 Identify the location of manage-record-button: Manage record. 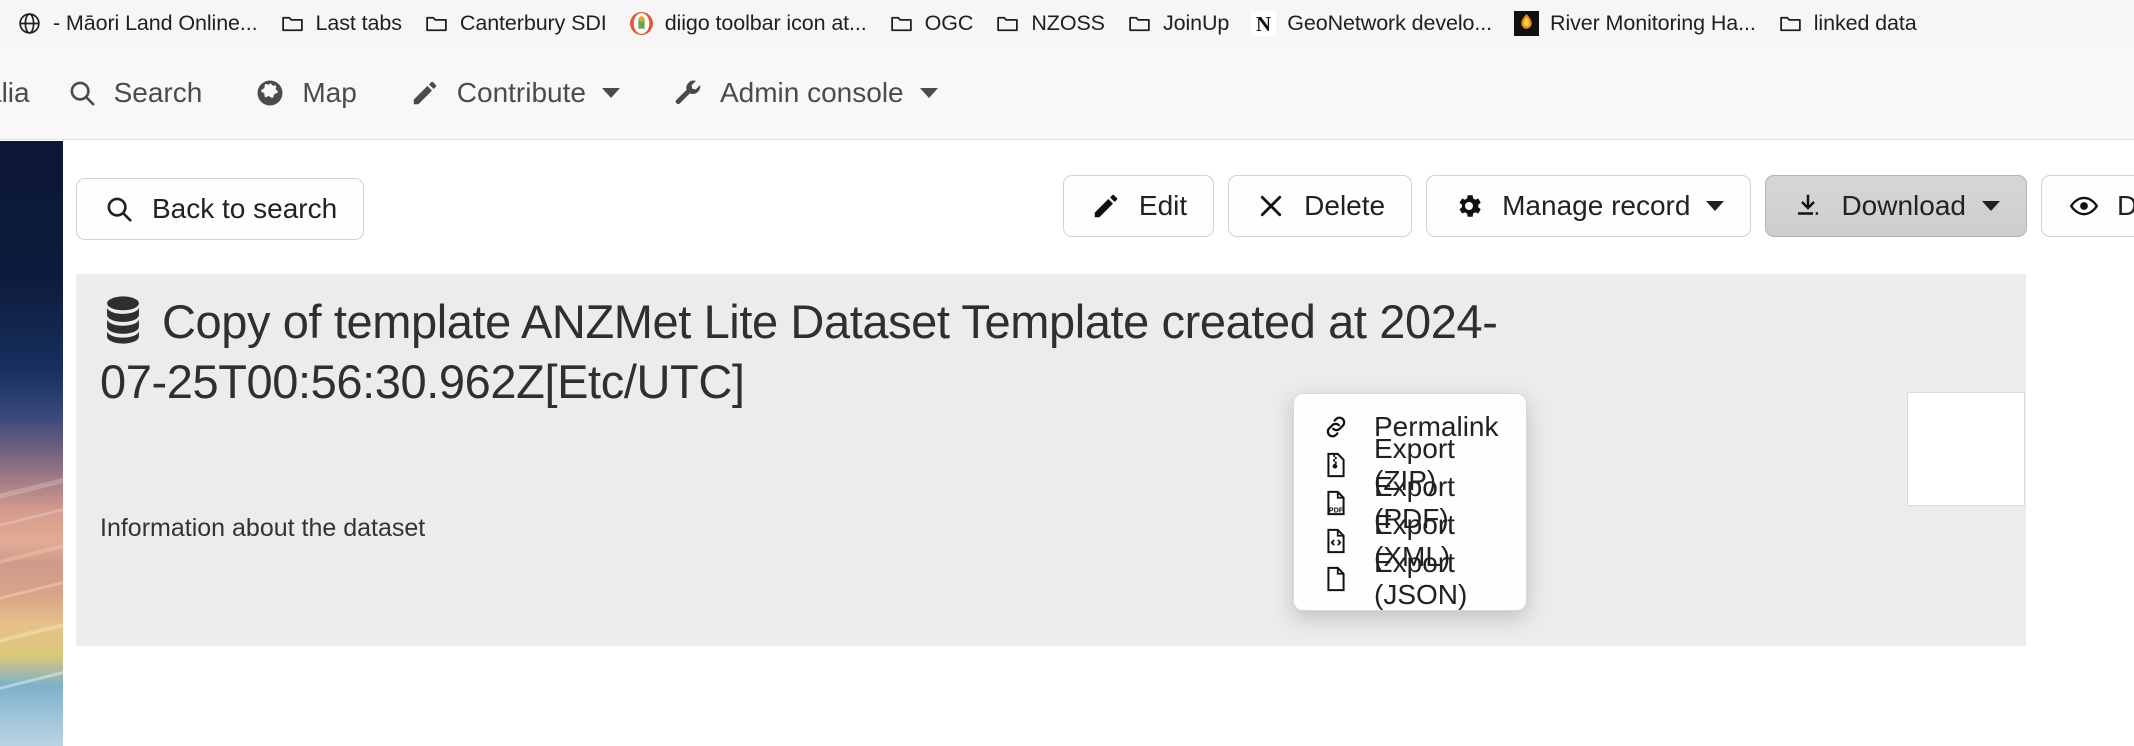
(1589, 206).